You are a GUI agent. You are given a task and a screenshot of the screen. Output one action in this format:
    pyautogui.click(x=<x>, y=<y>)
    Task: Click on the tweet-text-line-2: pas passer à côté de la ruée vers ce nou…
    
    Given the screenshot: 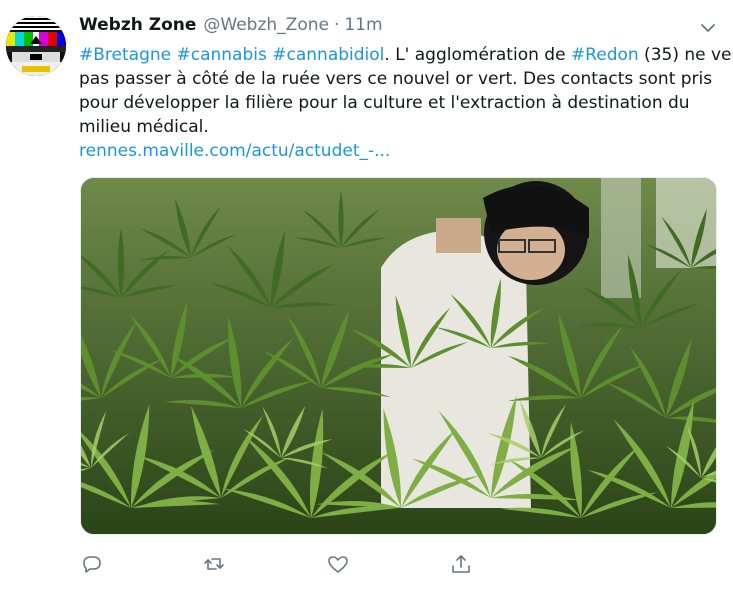 What is the action you would take?
    pyautogui.click(x=396, y=79)
    